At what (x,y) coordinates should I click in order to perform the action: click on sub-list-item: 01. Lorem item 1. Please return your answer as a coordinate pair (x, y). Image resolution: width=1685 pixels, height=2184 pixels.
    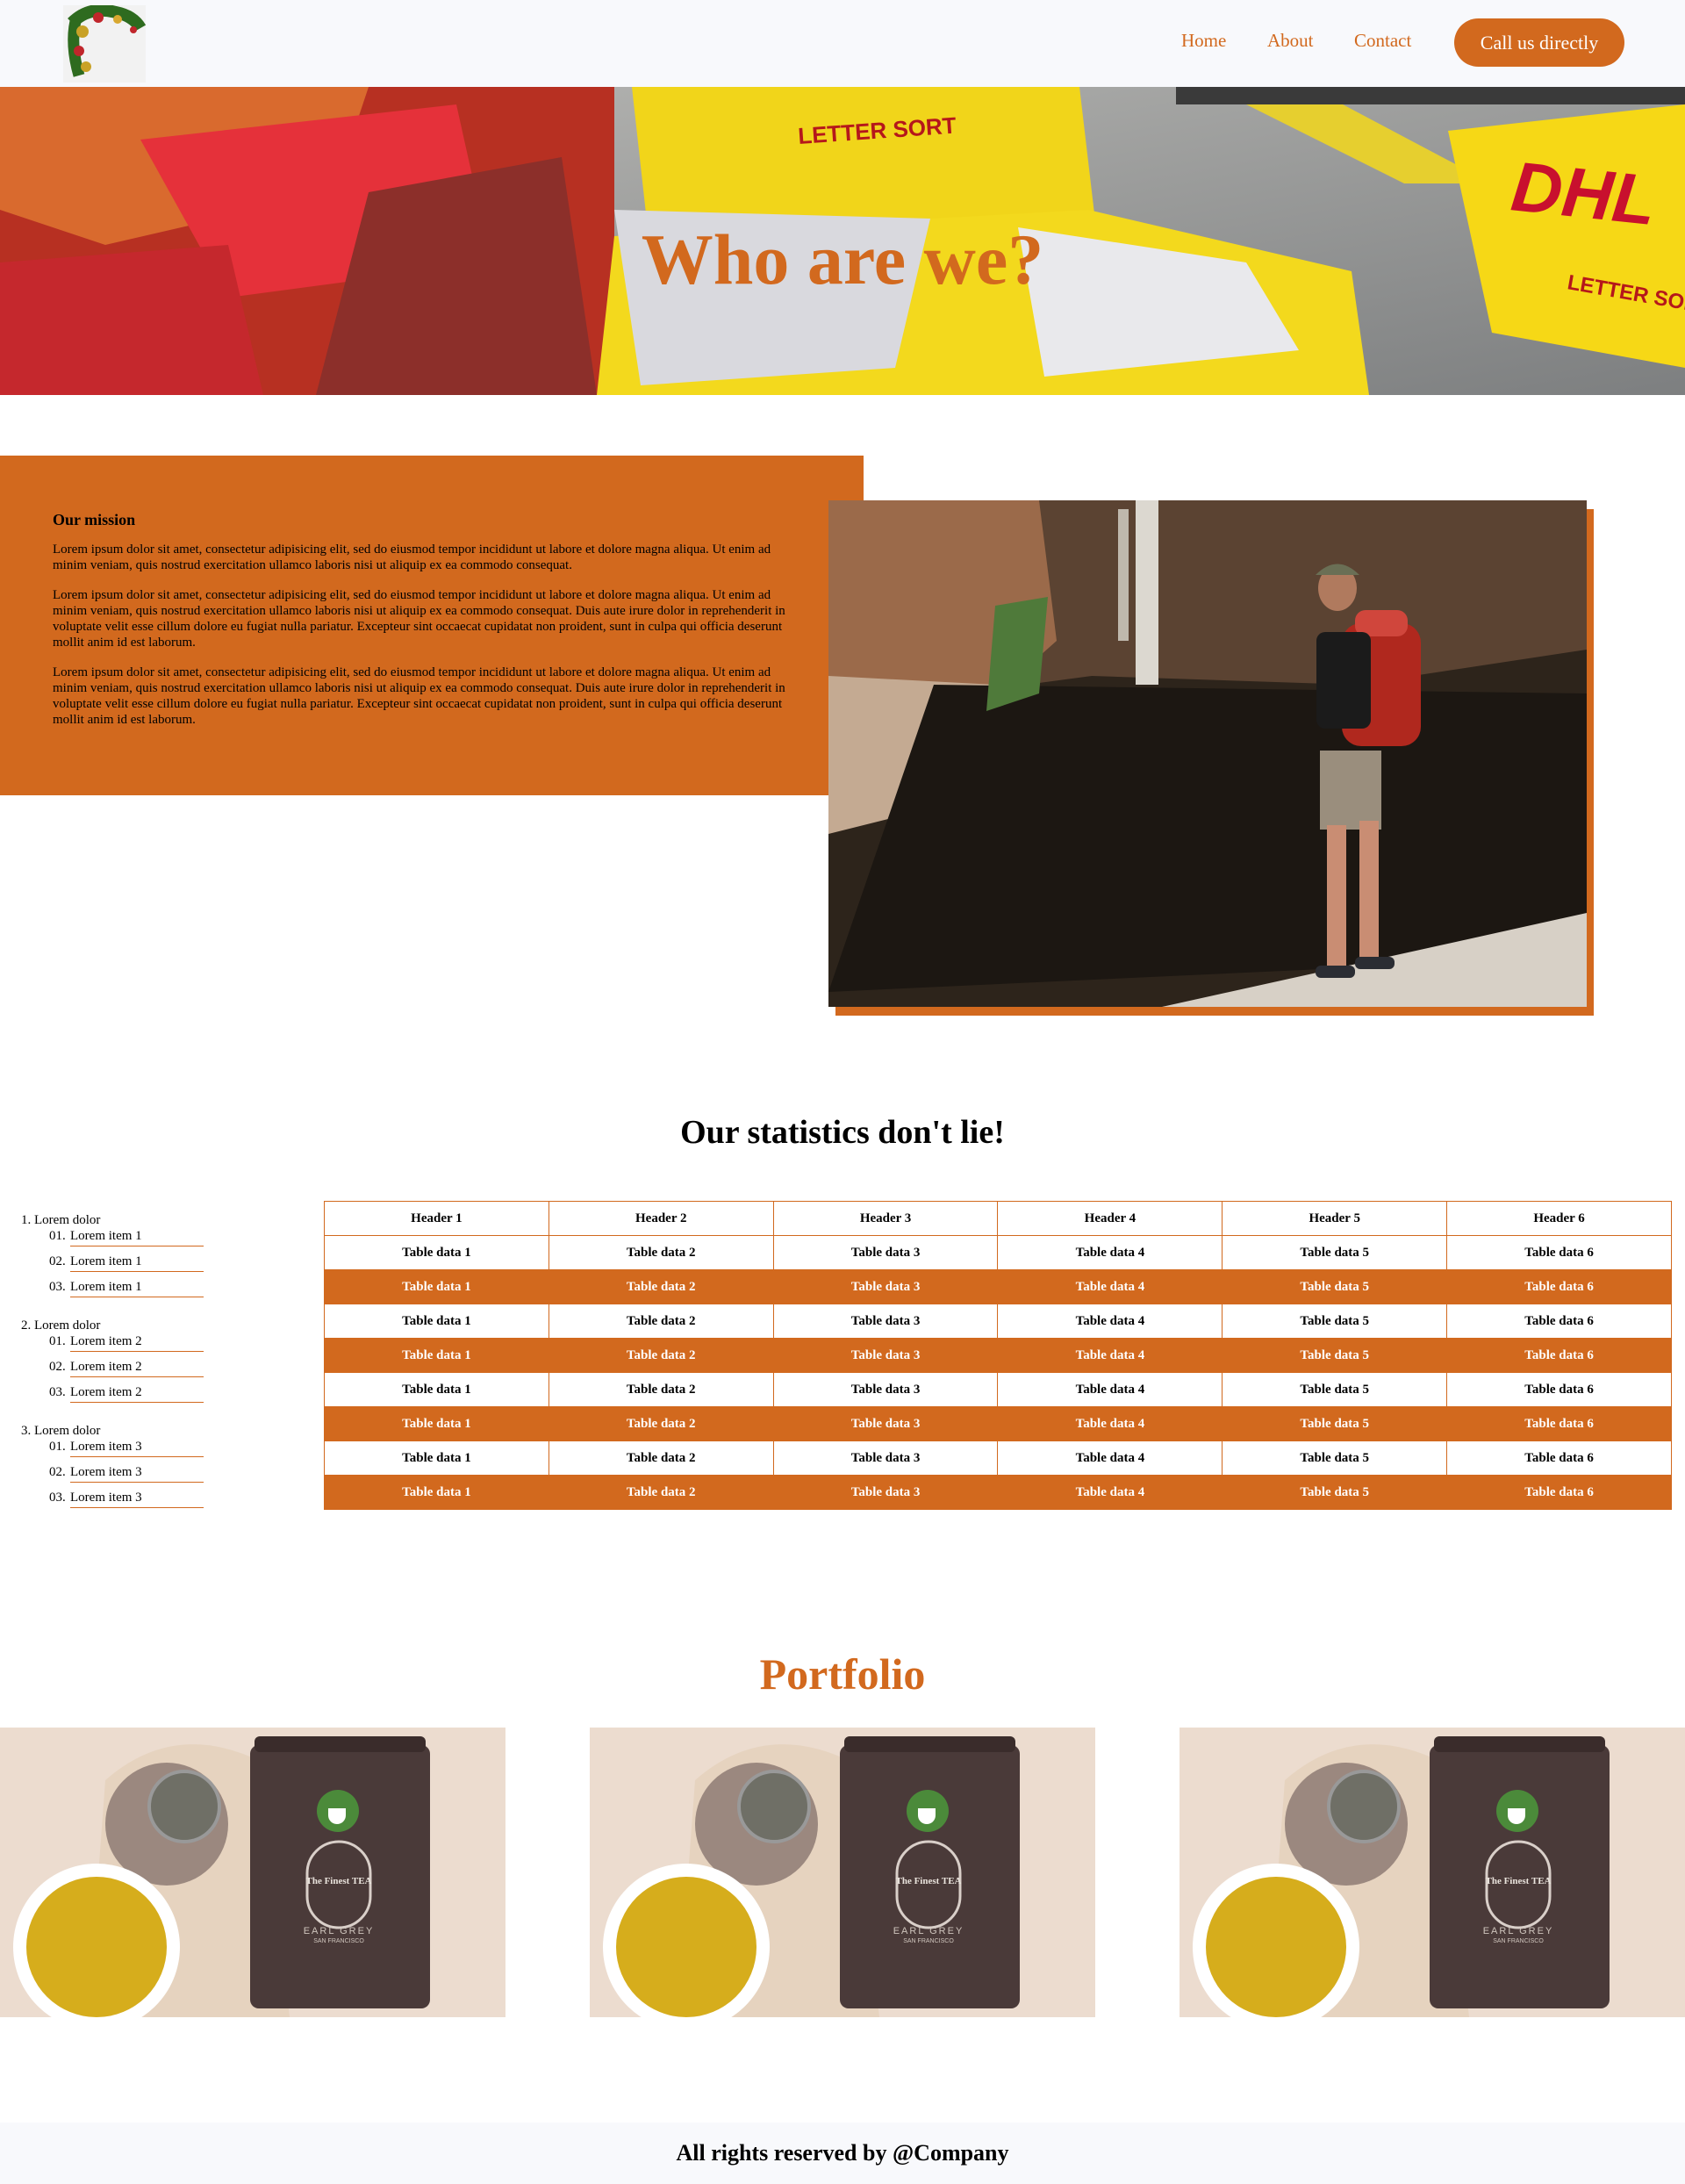
    Looking at the image, I should click on (137, 1237).